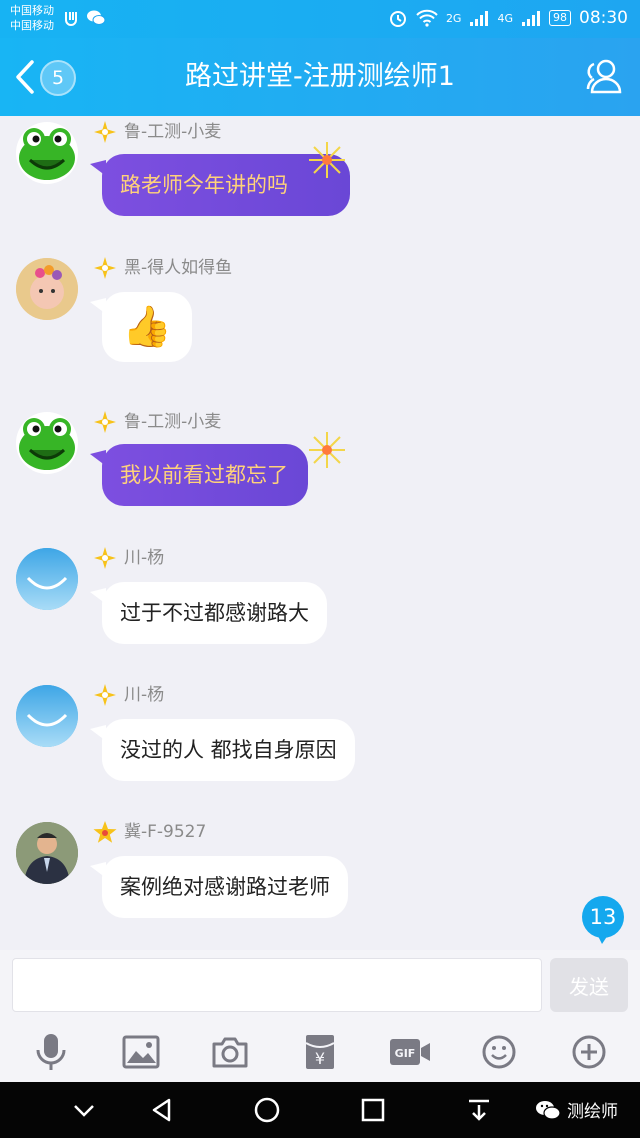 Image resolution: width=640 pixels, height=1138 pixels. Describe the element at coordinates (604, 76) in the screenshot. I see `group-members-icon` at that location.